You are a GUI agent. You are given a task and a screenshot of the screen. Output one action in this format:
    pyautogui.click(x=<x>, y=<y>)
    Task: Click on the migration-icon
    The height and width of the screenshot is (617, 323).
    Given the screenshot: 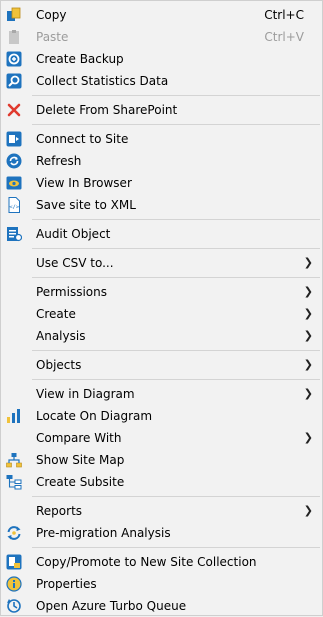 What is the action you would take?
    pyautogui.click(x=14, y=533)
    